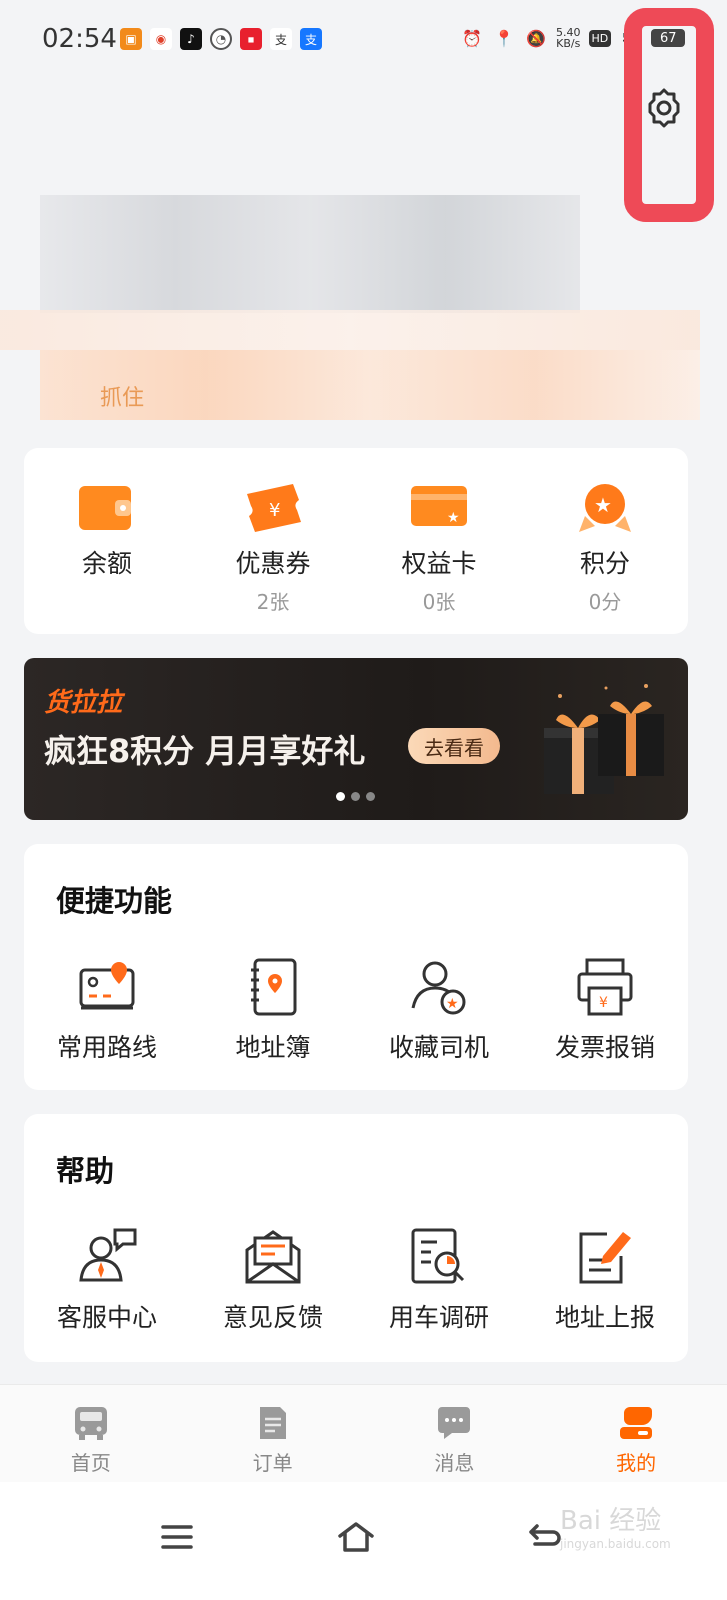  Describe the element at coordinates (438, 1047) in the screenshot. I see `grid-label: 收藏司机` at that location.